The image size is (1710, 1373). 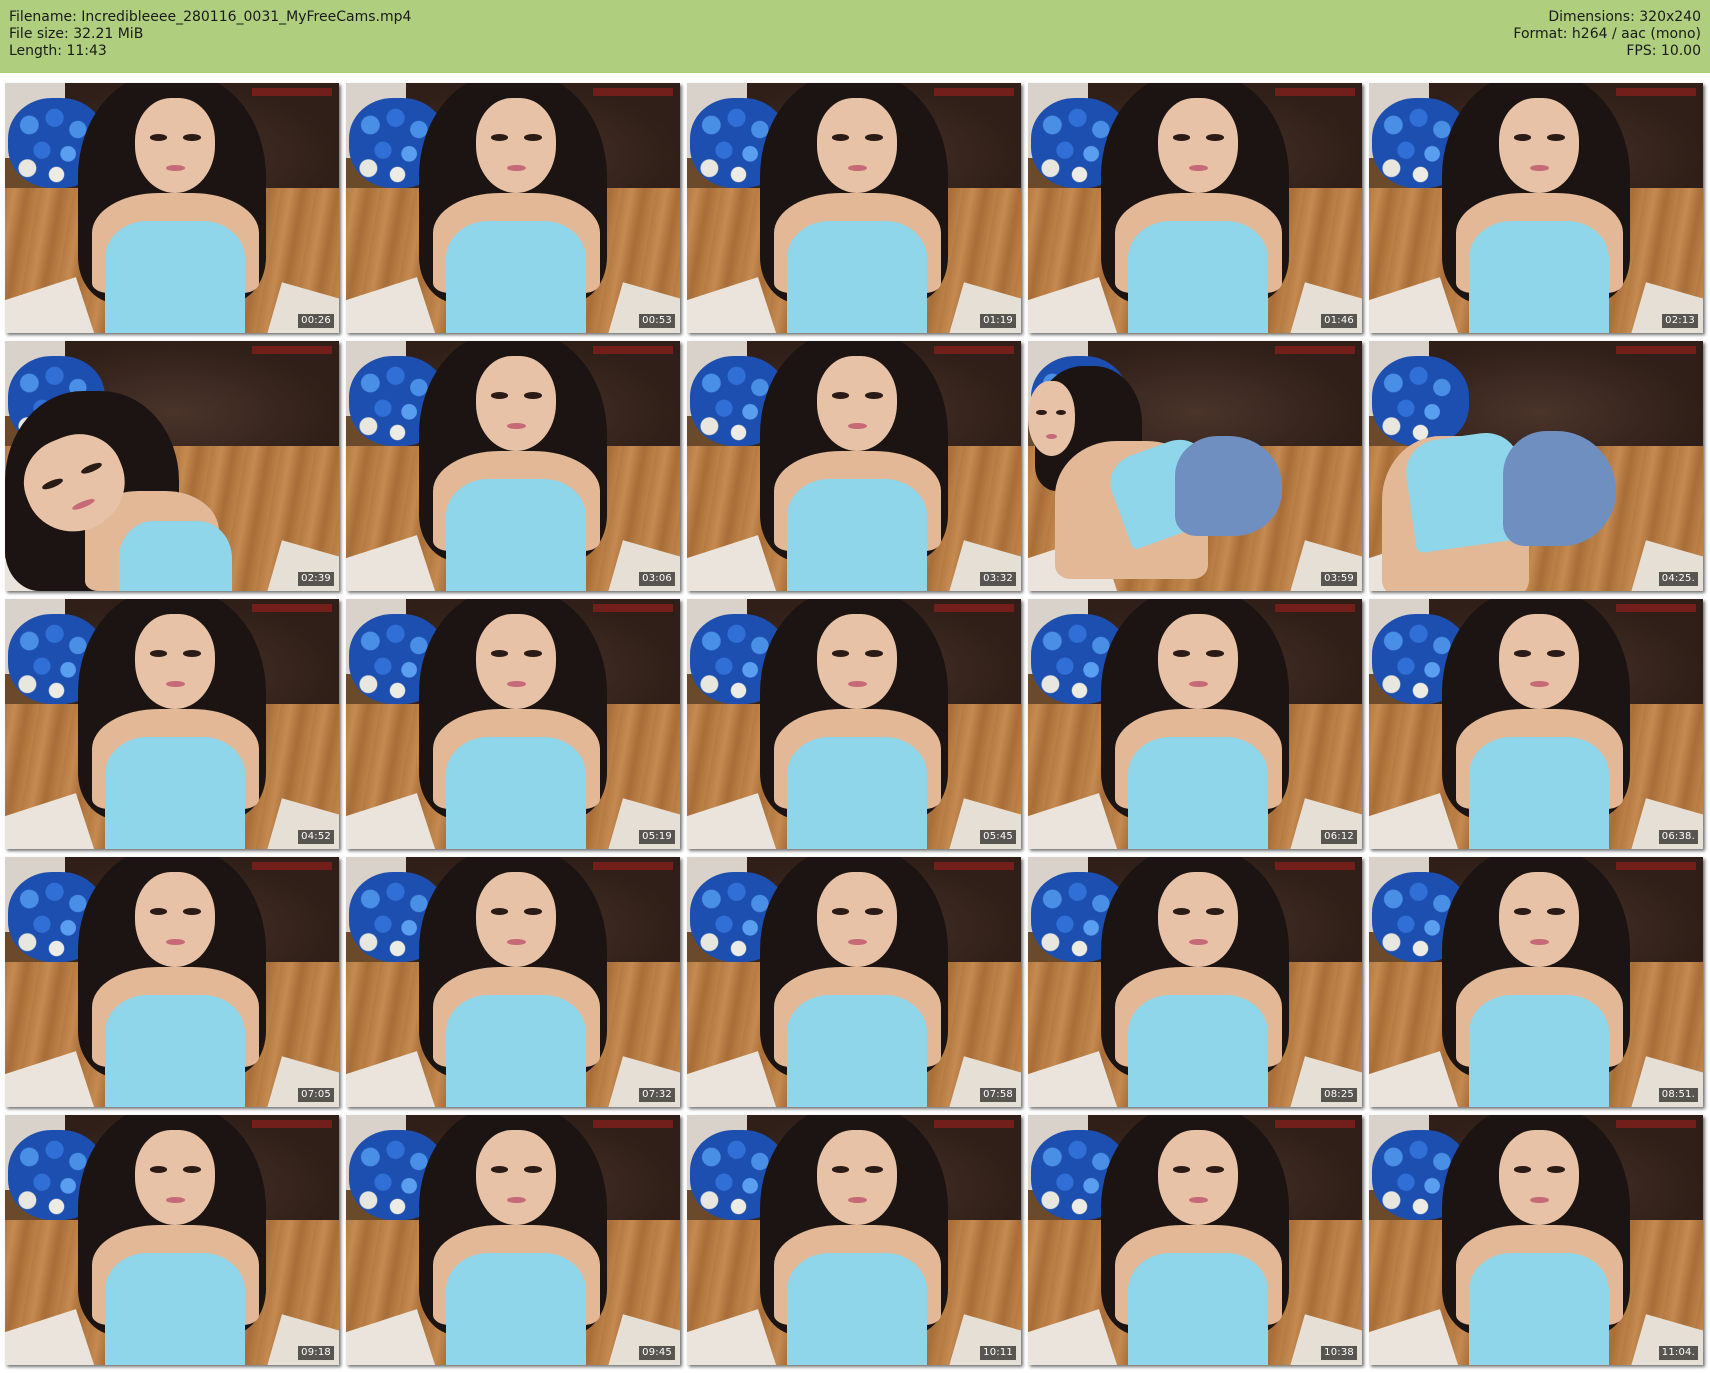 I want to click on frame-timestamp: 05:45, so click(x=998, y=837).